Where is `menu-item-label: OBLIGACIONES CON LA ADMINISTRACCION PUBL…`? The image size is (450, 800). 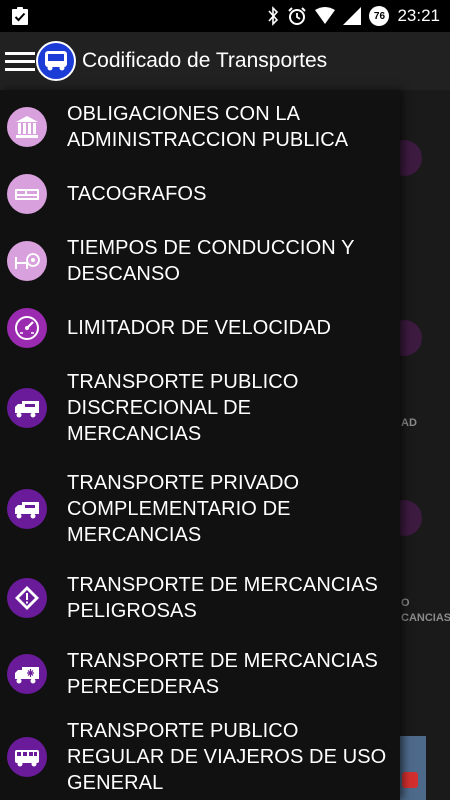
menu-item-label: OBLIGACIONES CON LA ADMINISTRACCION PUBL… is located at coordinates (208, 127).